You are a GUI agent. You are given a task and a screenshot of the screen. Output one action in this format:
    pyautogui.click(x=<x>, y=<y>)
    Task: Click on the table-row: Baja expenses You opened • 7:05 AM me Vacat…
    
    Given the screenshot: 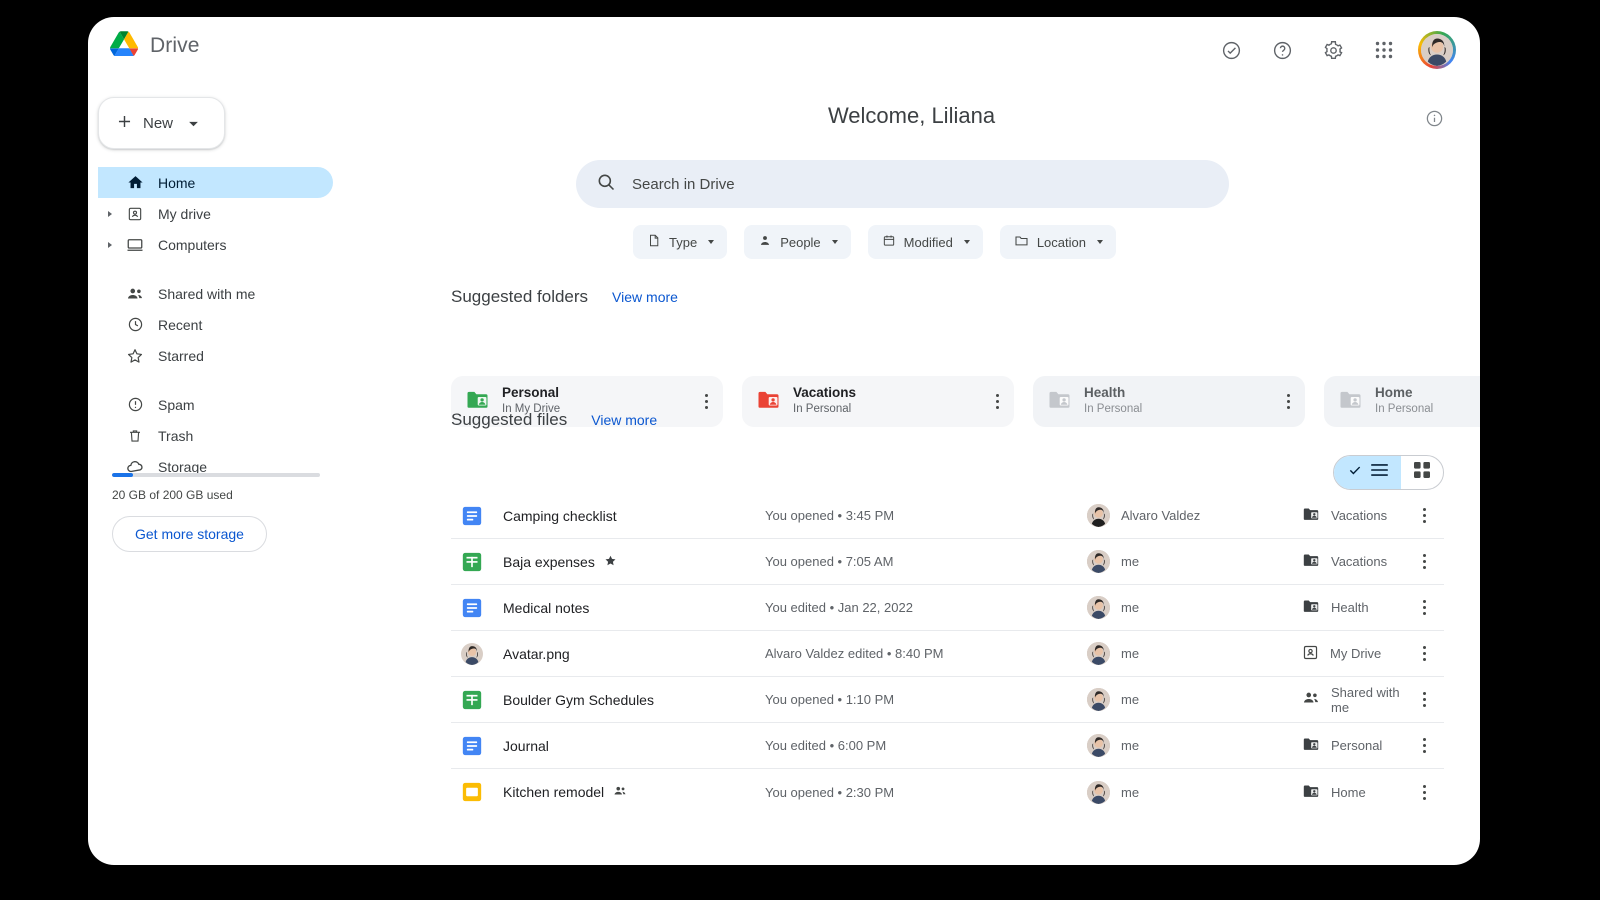 What is the action you would take?
    pyautogui.click(x=947, y=562)
    